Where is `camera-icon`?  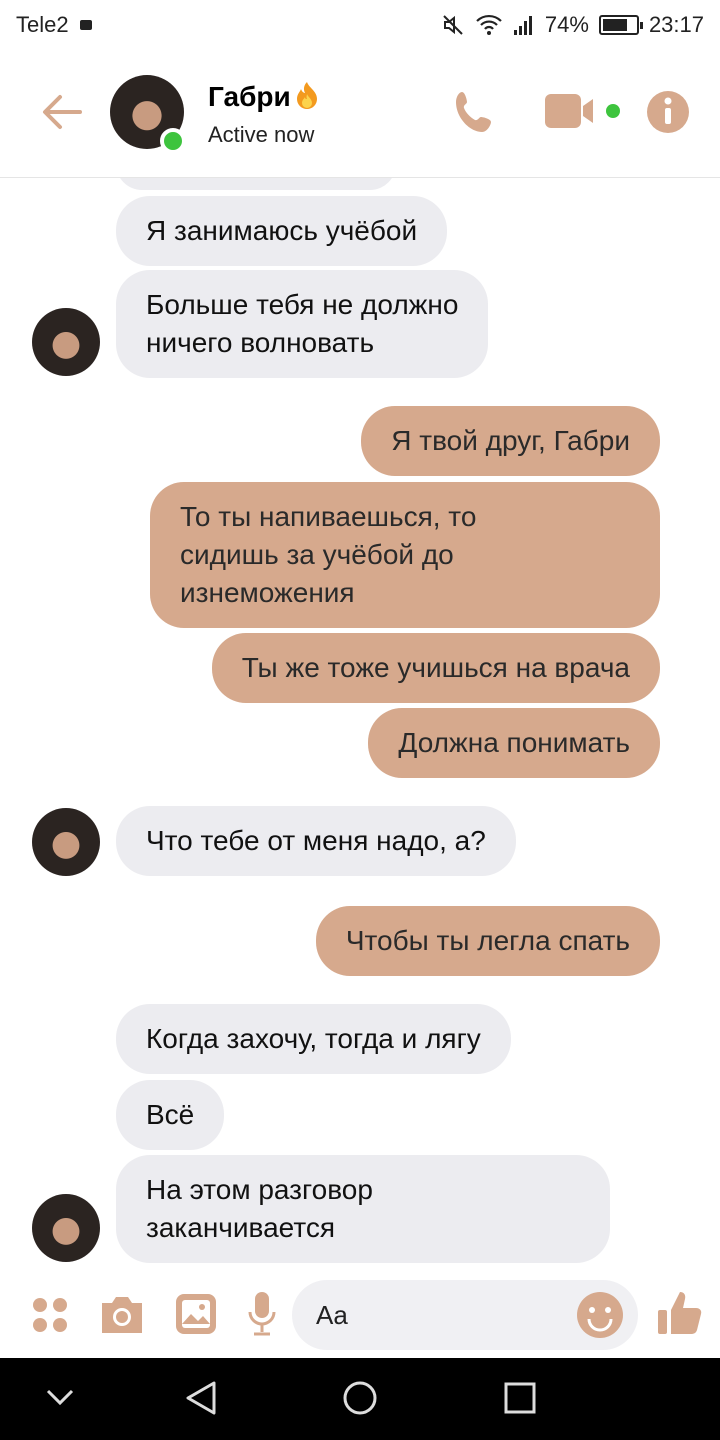
camera-icon is located at coordinates (122, 1315).